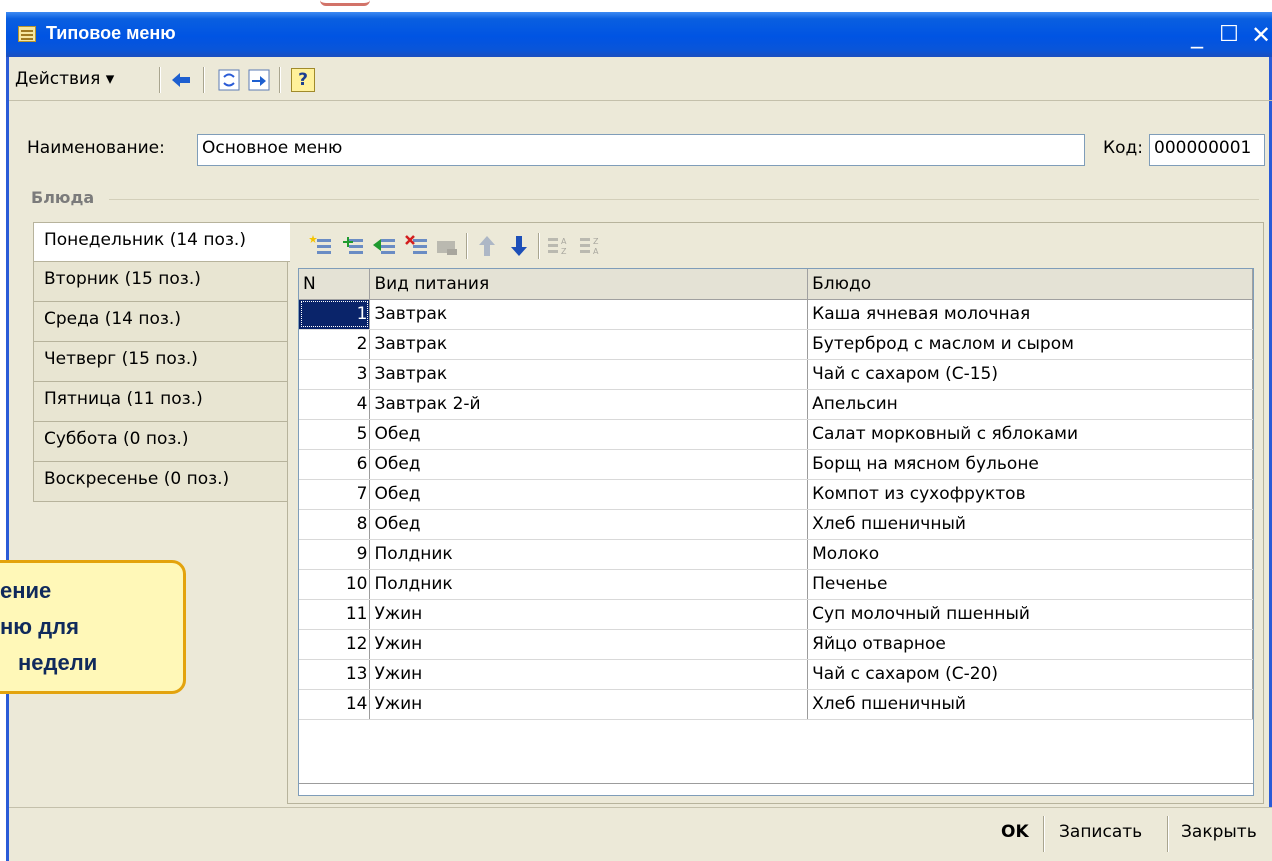  What do you see at coordinates (1030, 554) in the screenshot?
I see `cell-dish: Молоко` at bounding box center [1030, 554].